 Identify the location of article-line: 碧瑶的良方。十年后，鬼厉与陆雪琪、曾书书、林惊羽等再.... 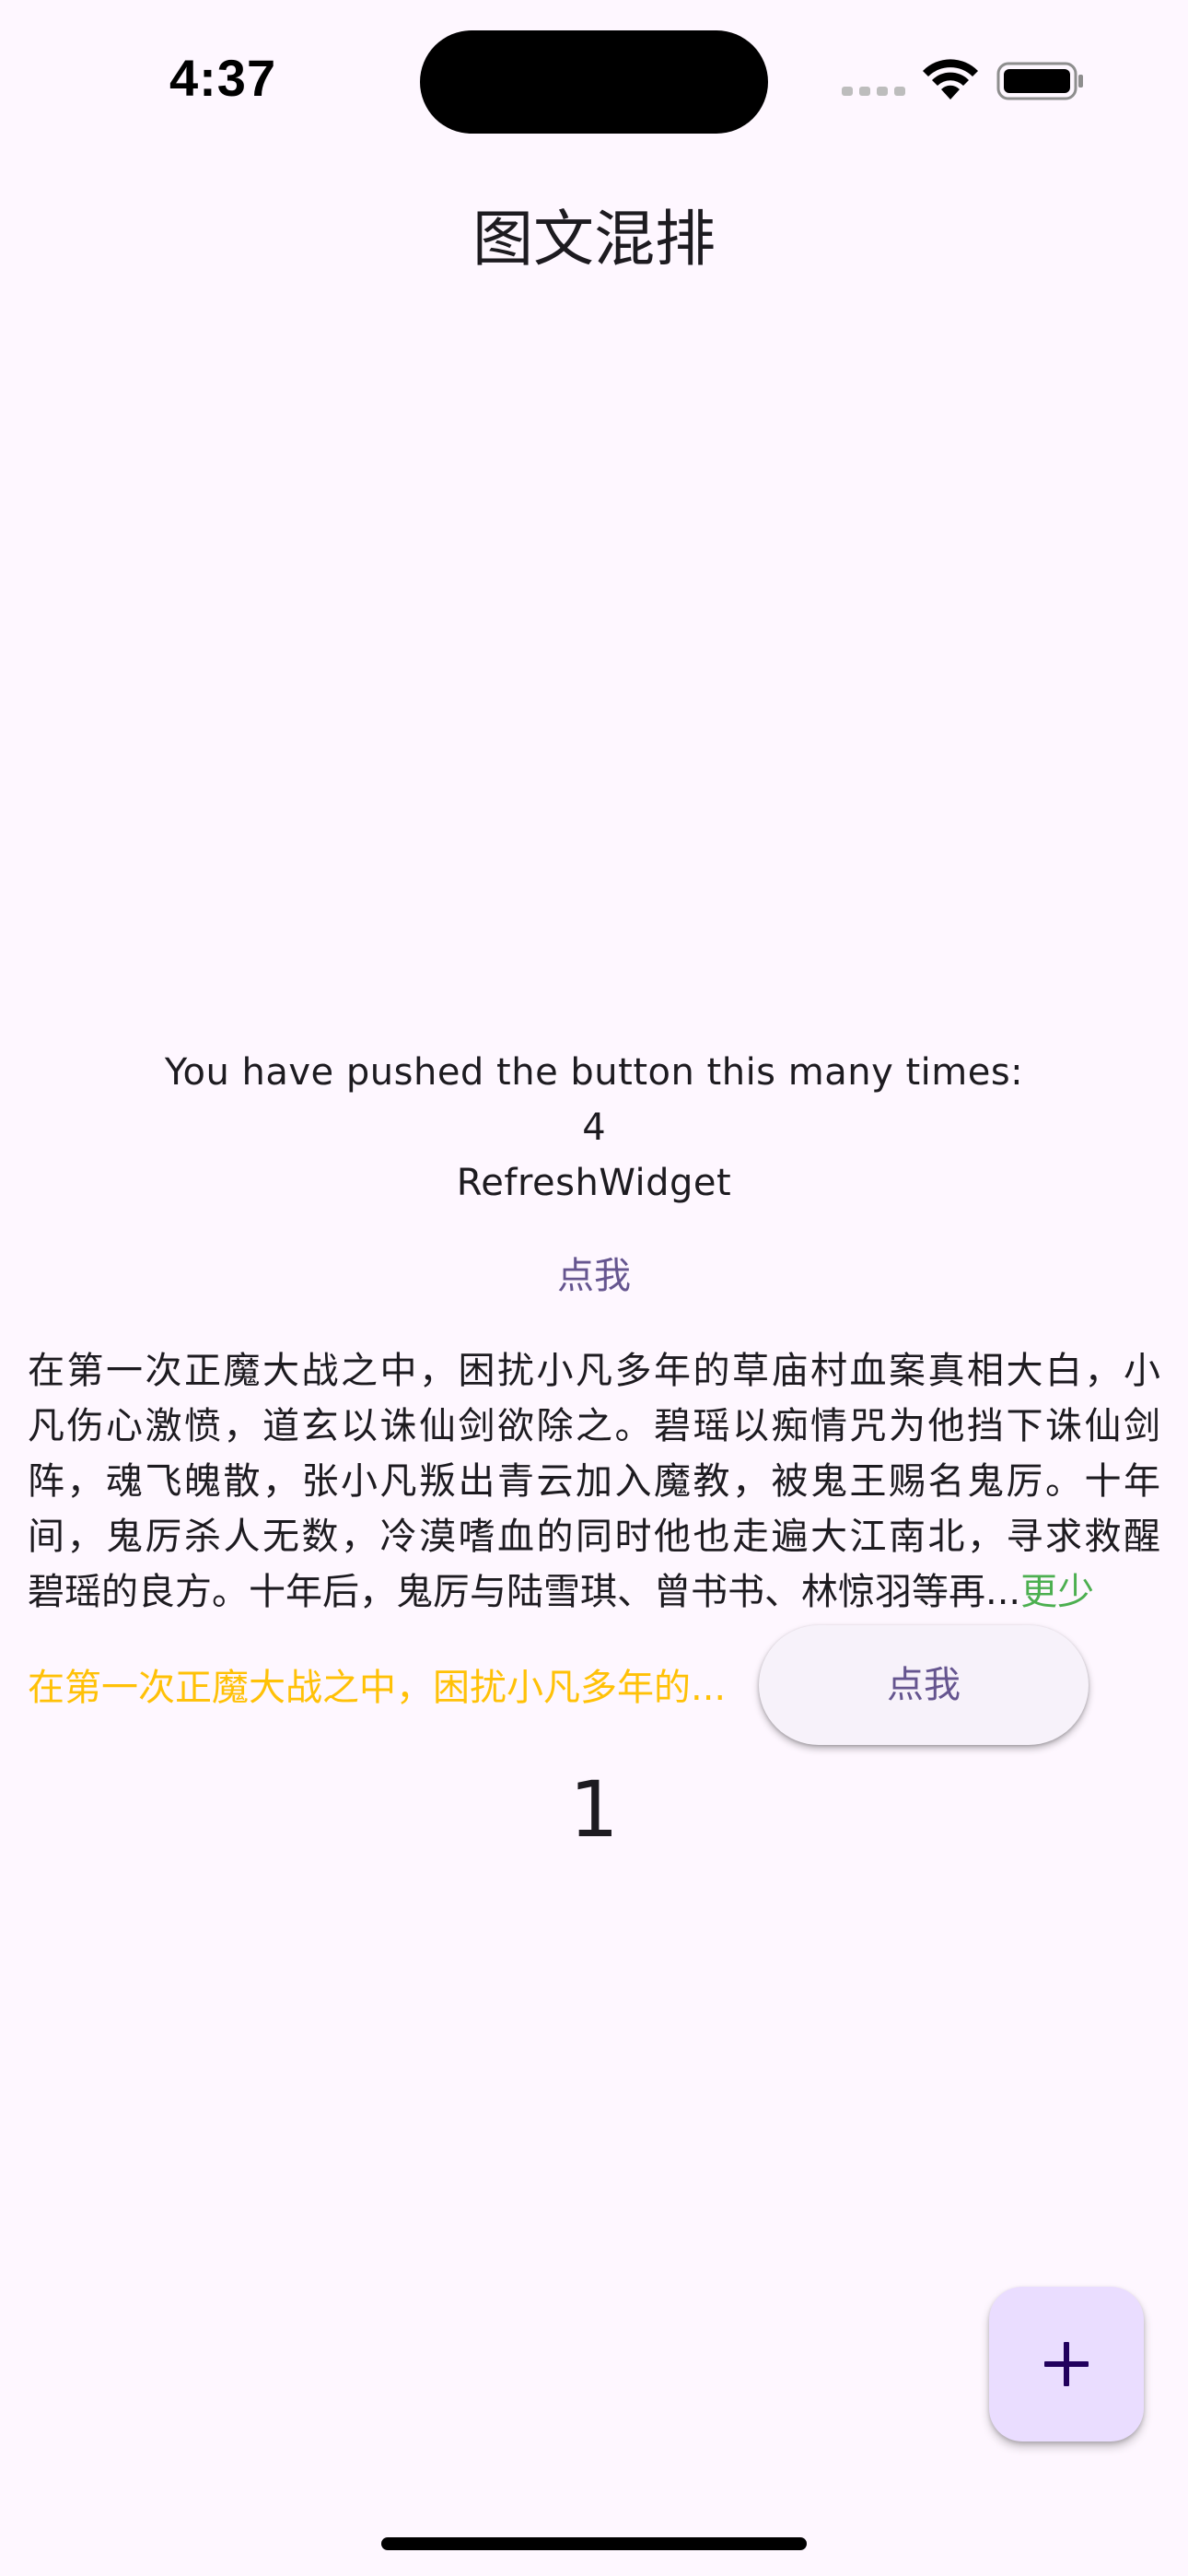
(524, 1592).